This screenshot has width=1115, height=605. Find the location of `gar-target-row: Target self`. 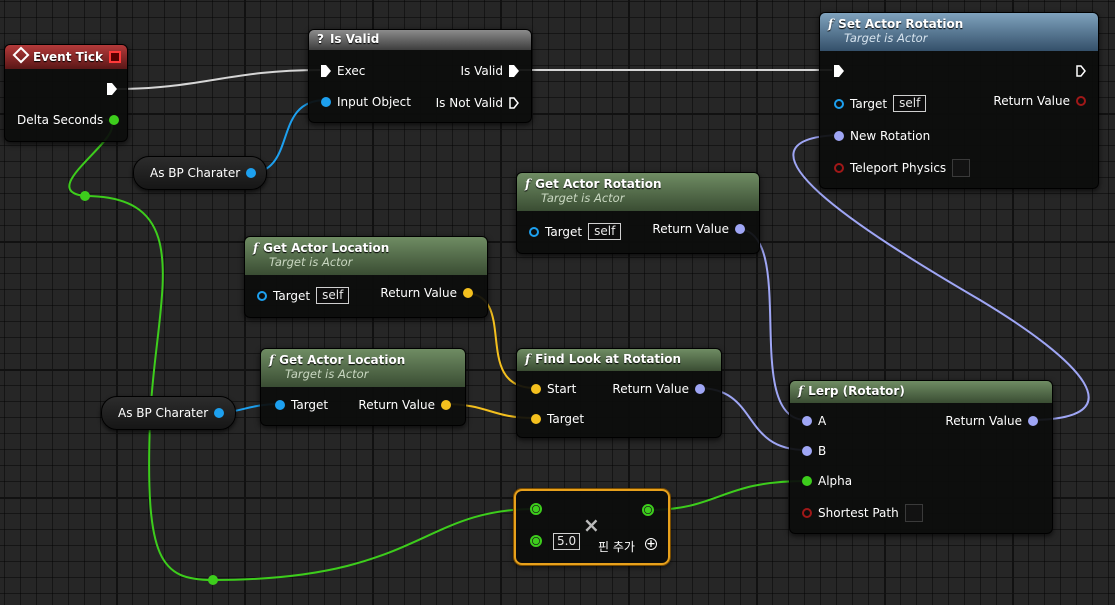

gar-target-row: Target self is located at coordinates (575, 231).